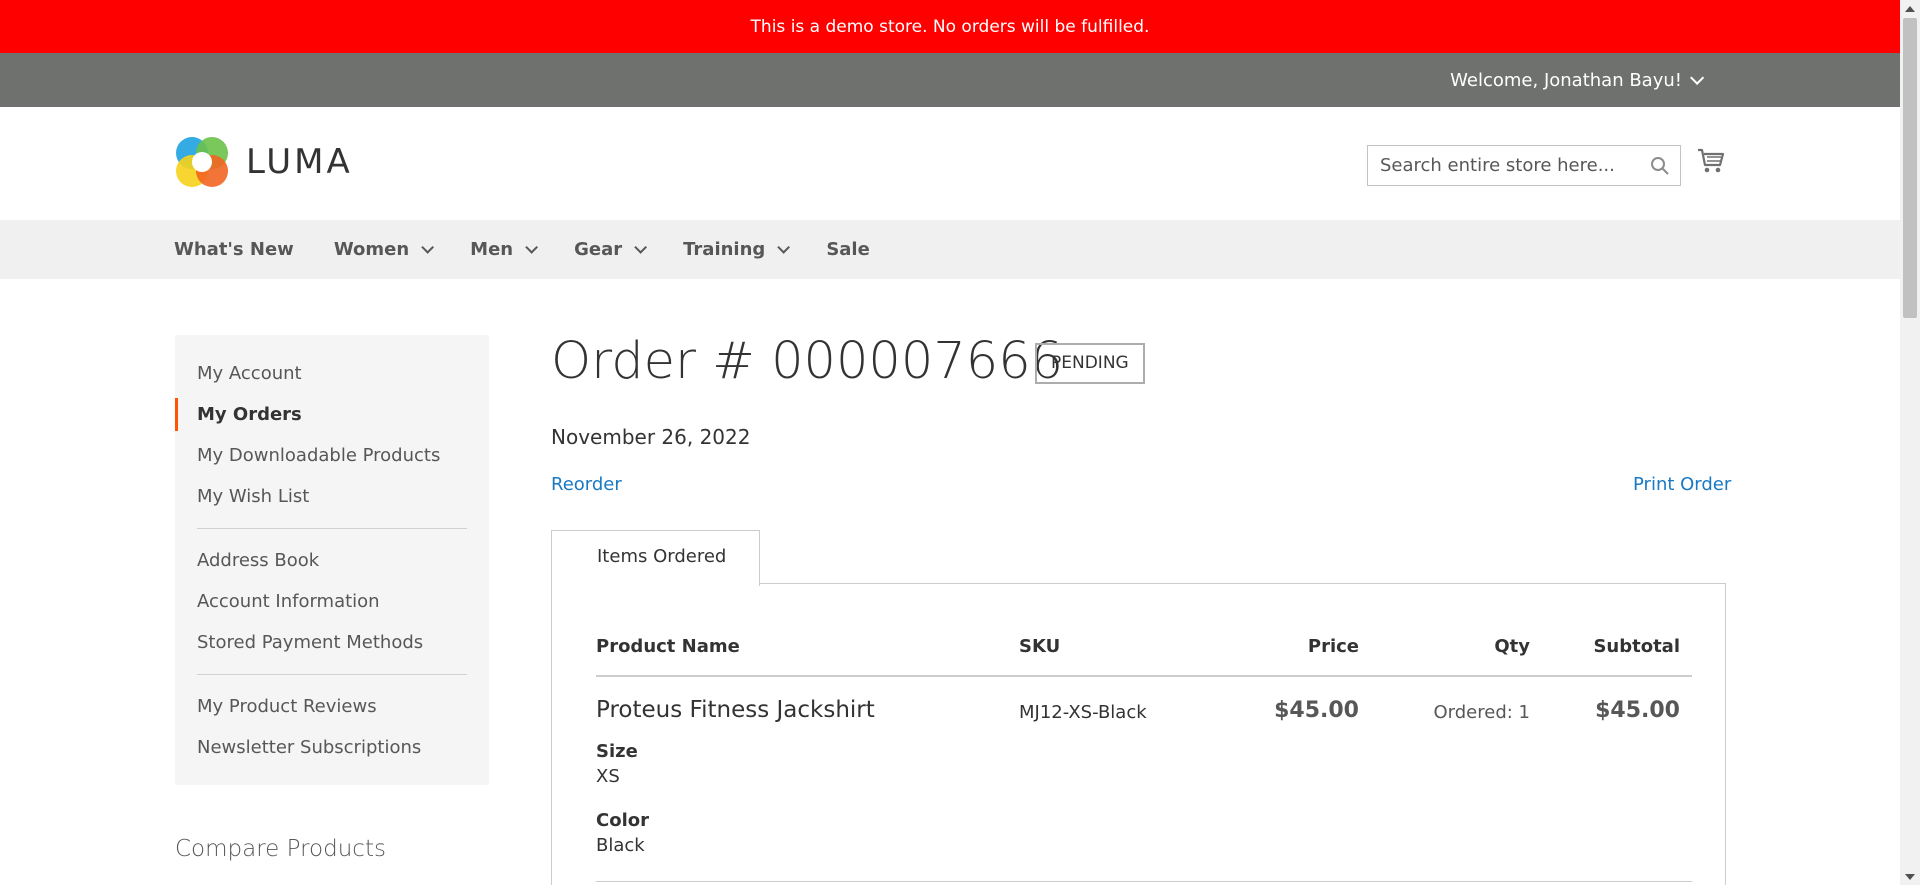 The width and height of the screenshot is (1920, 885). What do you see at coordinates (622, 820) in the screenshot?
I see `option-label-color: Color` at bounding box center [622, 820].